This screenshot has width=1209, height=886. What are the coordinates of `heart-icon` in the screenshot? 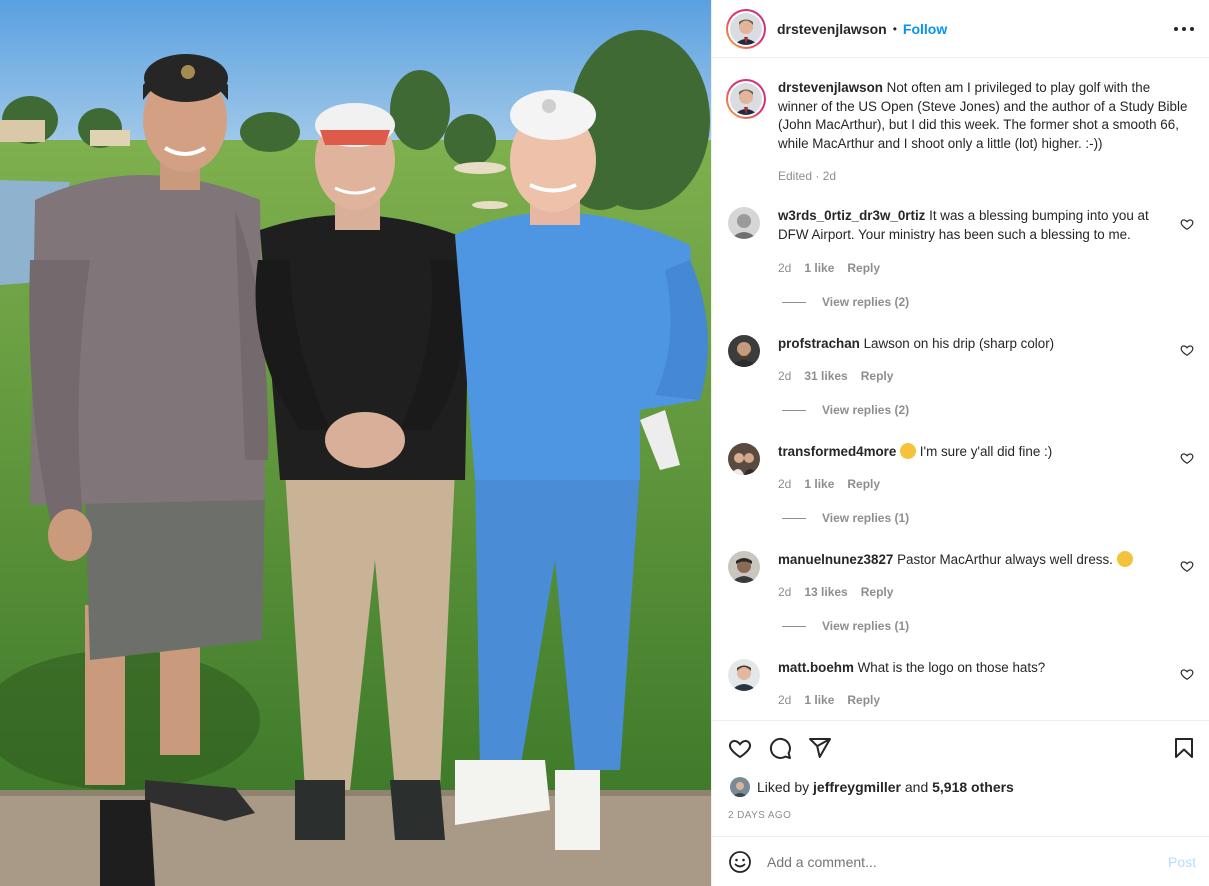 It's located at (740, 748).